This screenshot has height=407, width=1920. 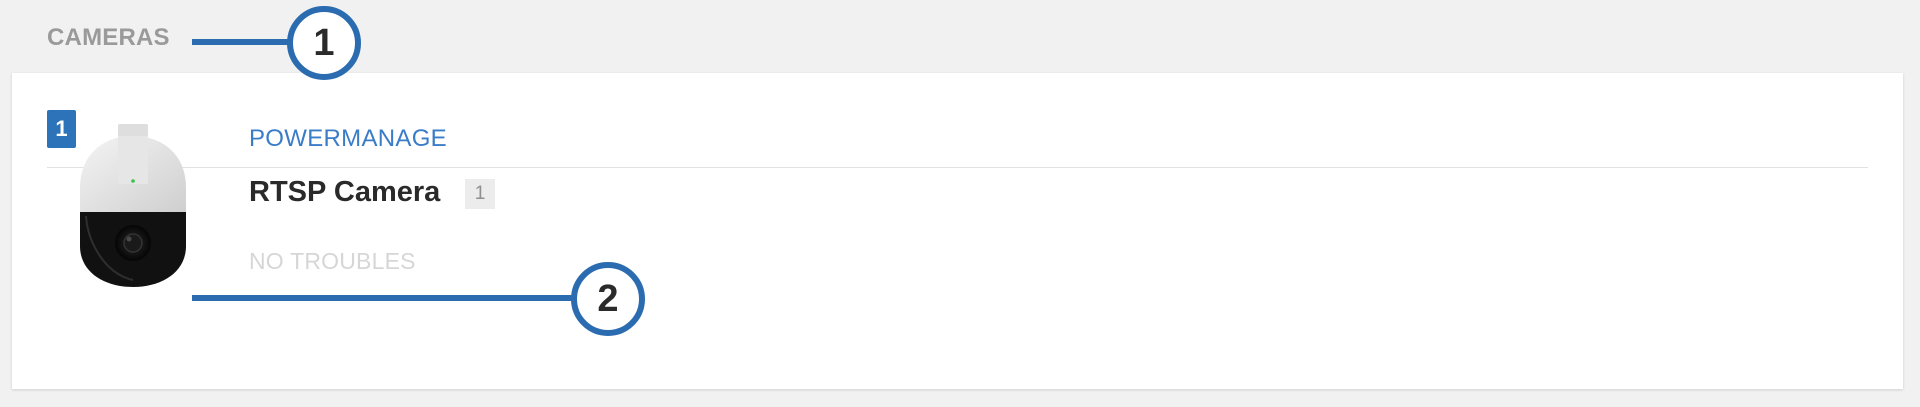 I want to click on callout-2-line, so click(x=384, y=298).